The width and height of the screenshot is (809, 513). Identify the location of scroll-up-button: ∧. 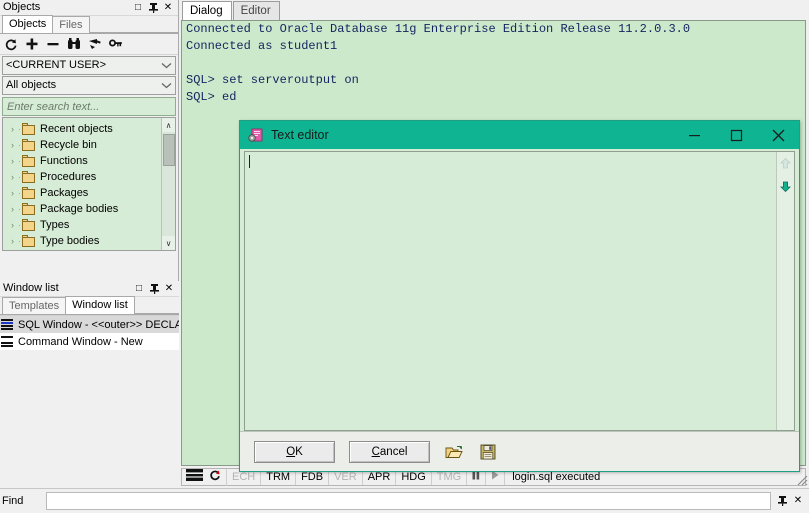
(168, 125).